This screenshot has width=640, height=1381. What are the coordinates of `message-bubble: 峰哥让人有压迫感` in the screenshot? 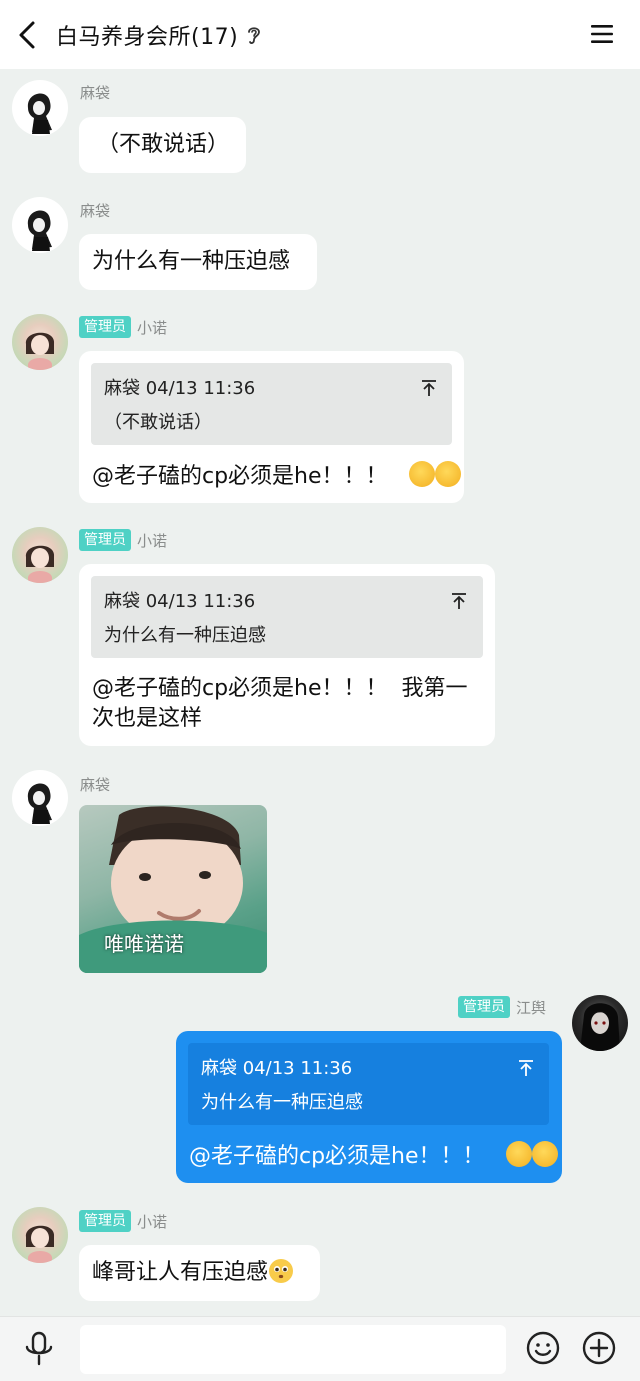 It's located at (199, 1273).